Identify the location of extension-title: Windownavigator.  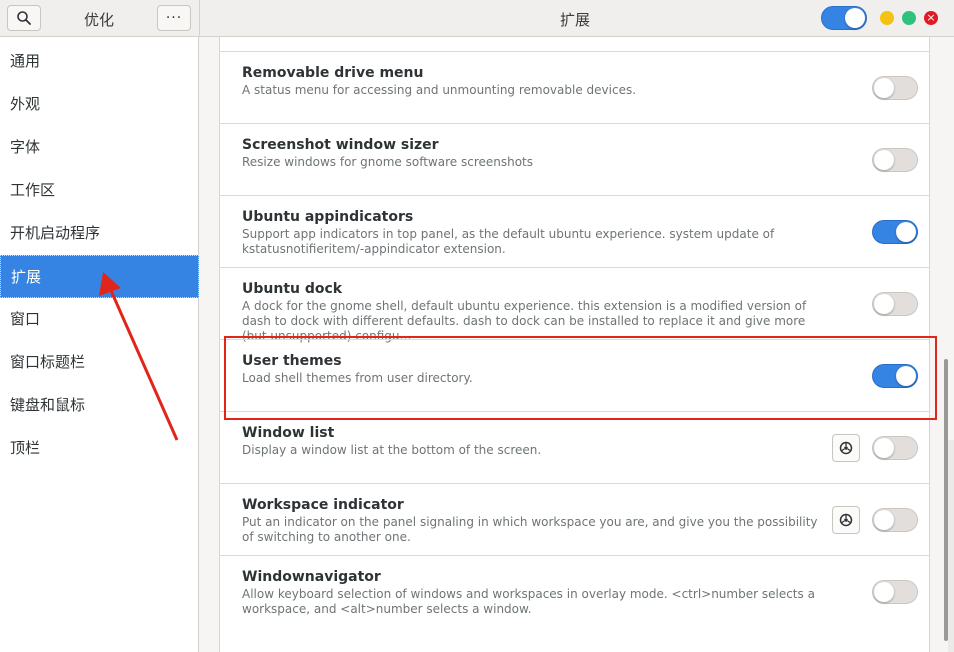
(311, 577).